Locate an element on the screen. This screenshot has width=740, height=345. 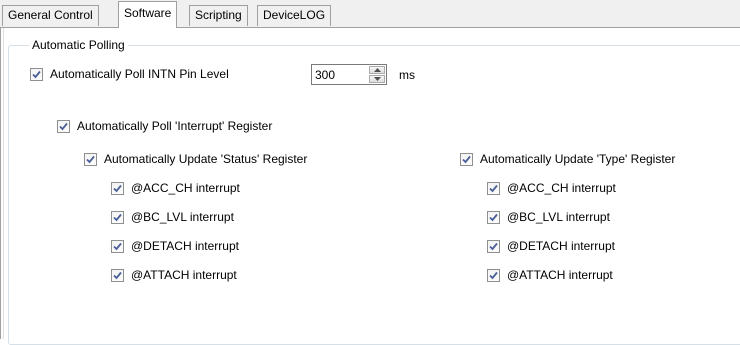
poll-intn-checkbox: Automatically Poll INTN Pin Level is located at coordinates (129, 74).